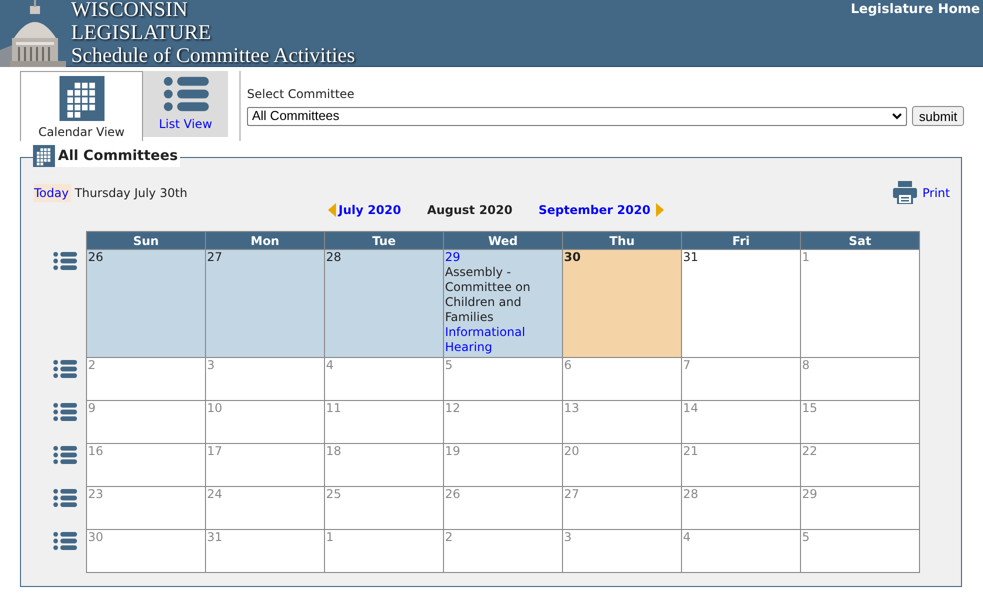  Describe the element at coordinates (572, 451) in the screenshot. I see `day-number: 20` at that location.